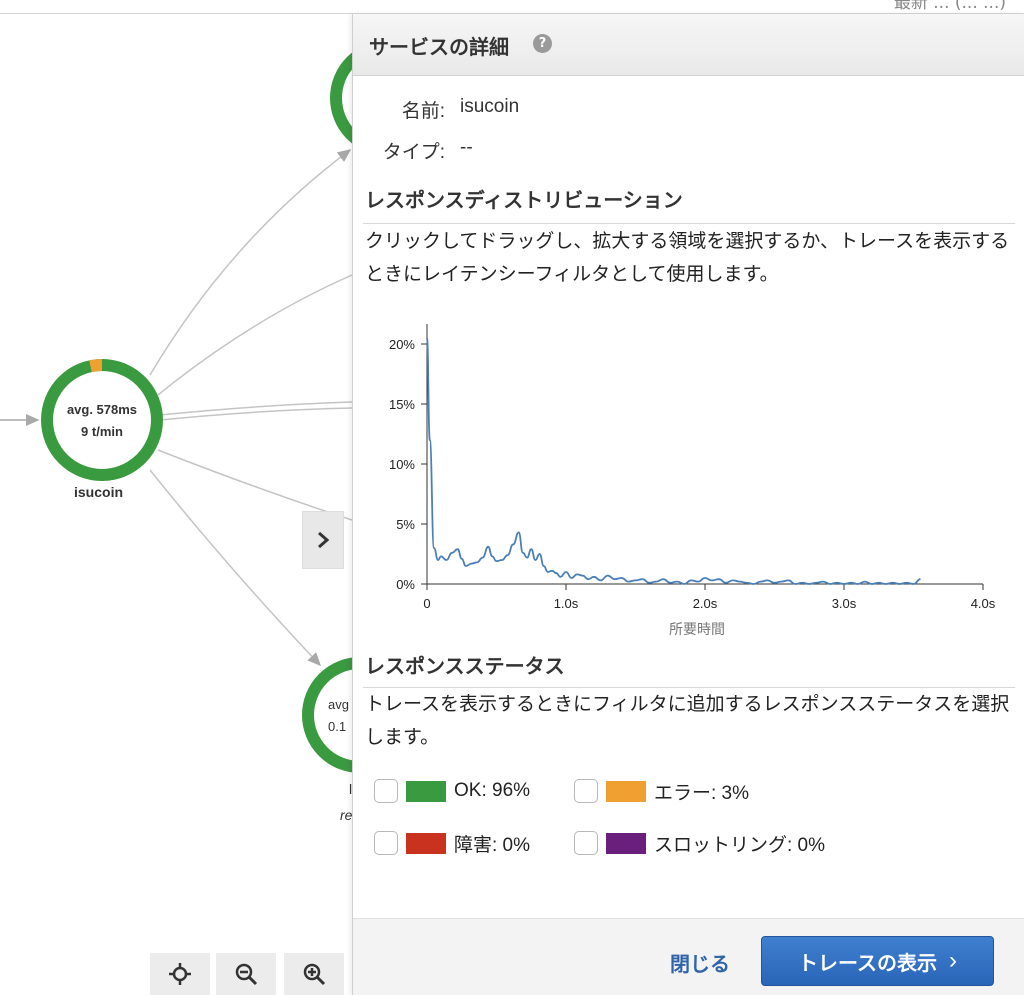 The width and height of the screenshot is (1024, 995). Describe the element at coordinates (465, 667) in the screenshot. I see `status-title: レスポンスステータス` at that location.